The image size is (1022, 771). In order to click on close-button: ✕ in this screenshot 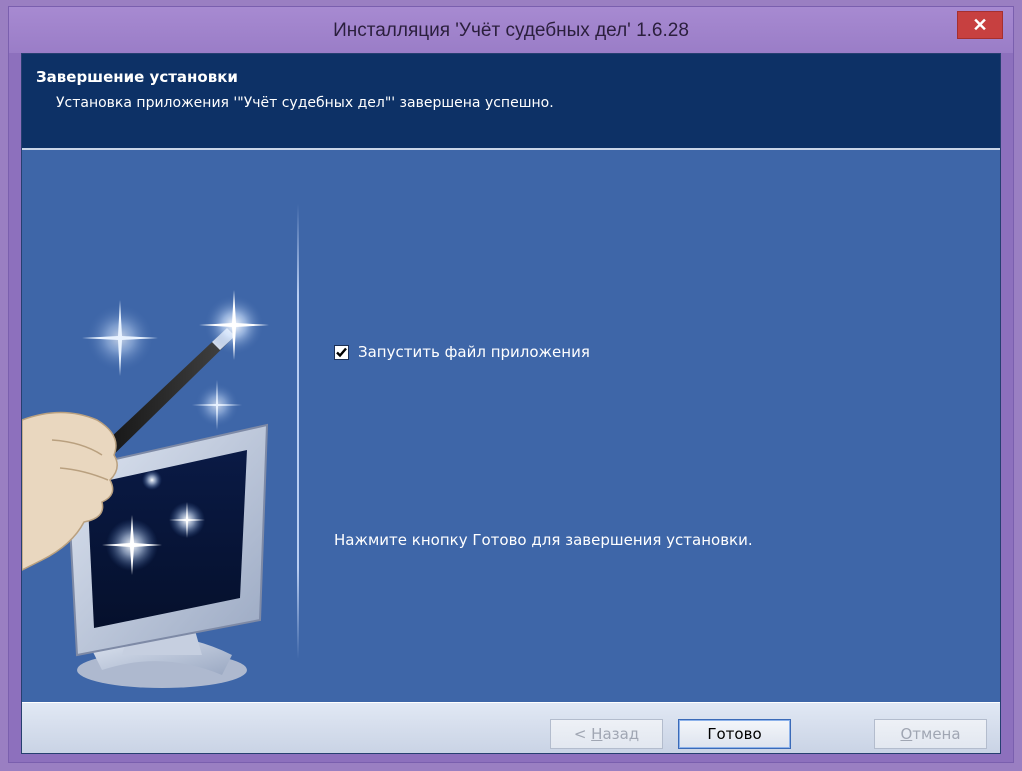, I will do `click(980, 25)`.